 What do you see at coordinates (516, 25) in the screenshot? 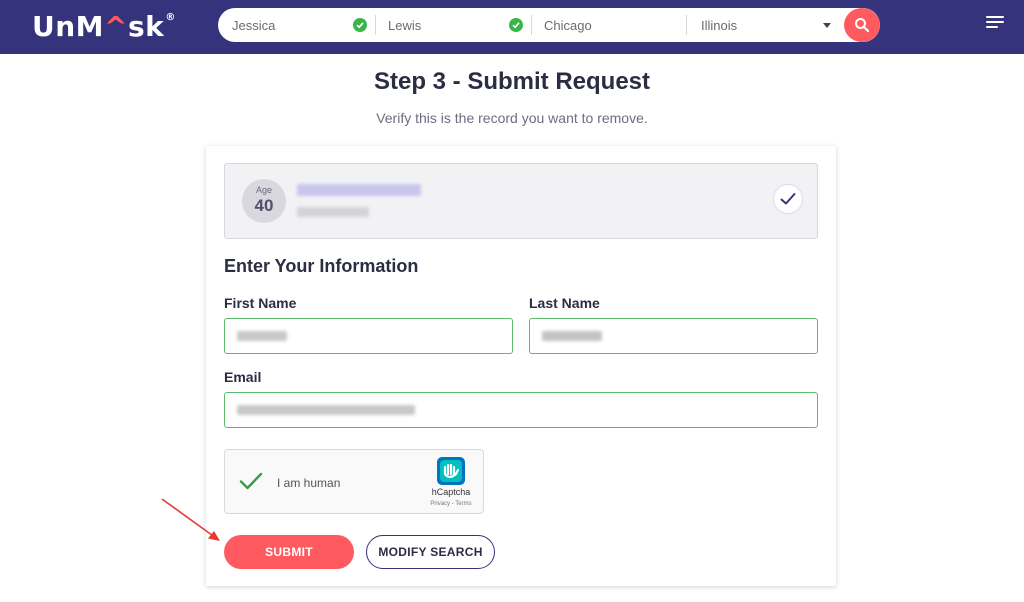
I see `last-name-valid-icon` at bounding box center [516, 25].